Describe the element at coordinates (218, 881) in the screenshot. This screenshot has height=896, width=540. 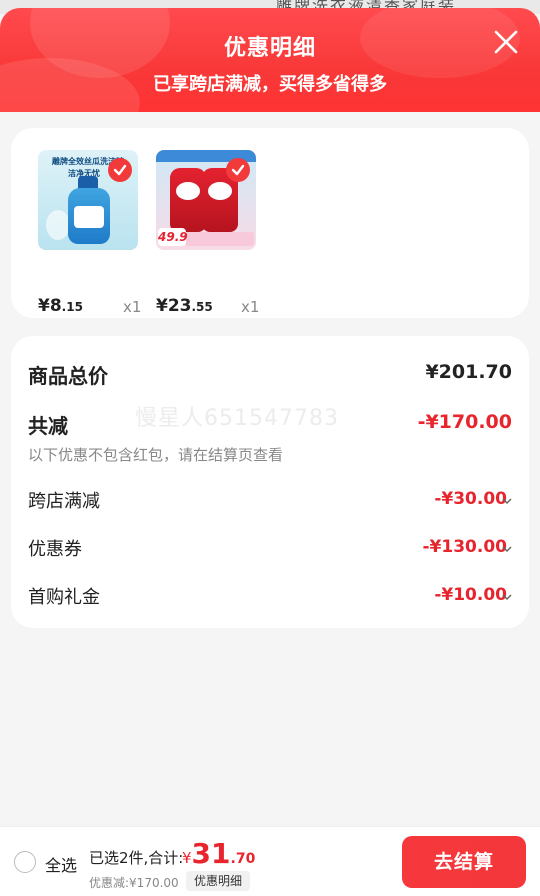
I see `discount-detail-button: 优惠明细` at that location.